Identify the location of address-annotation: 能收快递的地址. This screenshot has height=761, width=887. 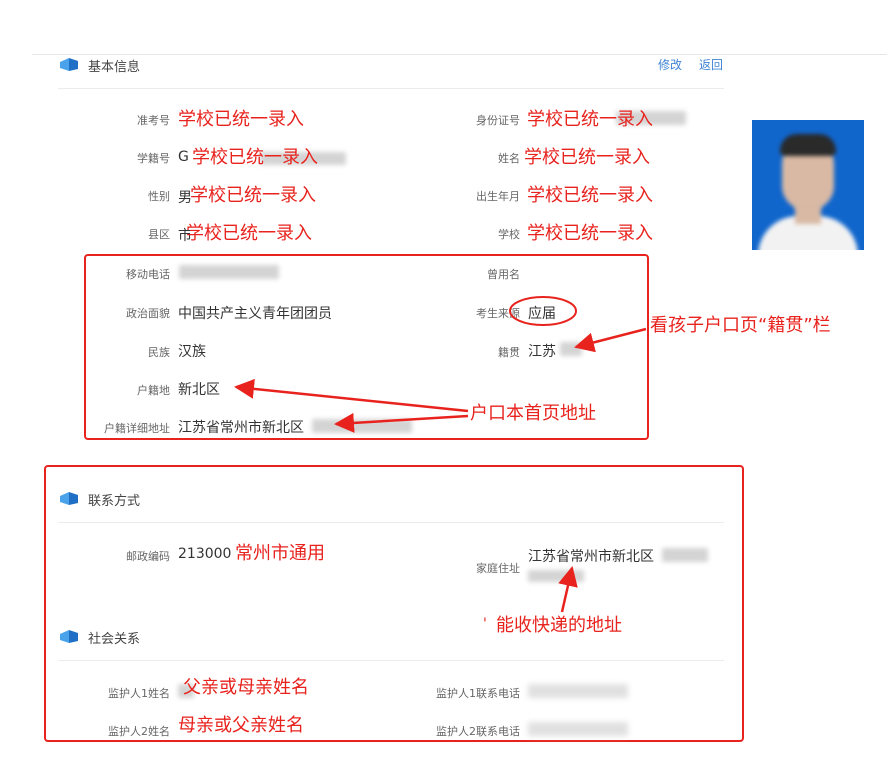
(559, 625).